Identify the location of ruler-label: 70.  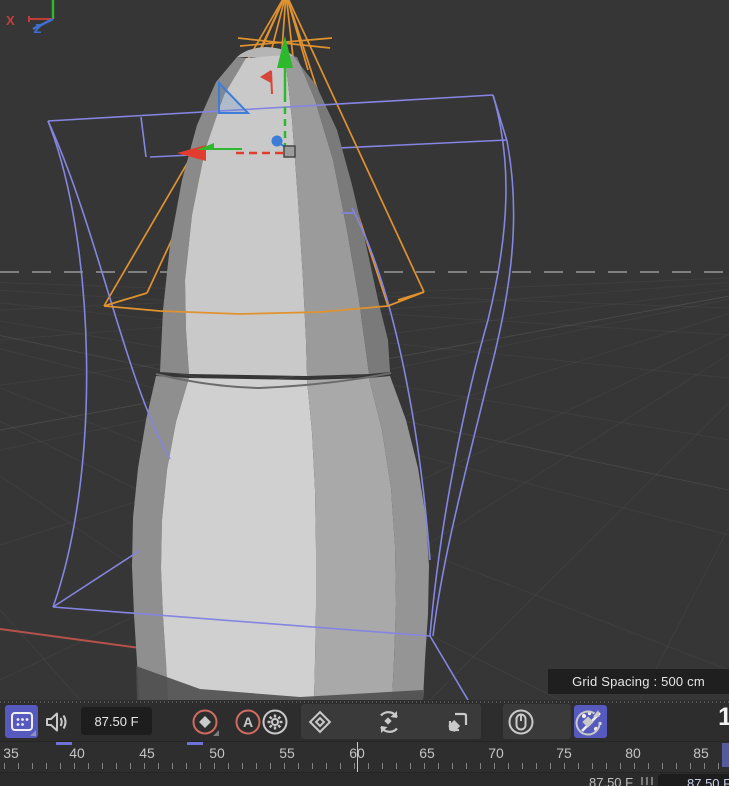
(496, 753).